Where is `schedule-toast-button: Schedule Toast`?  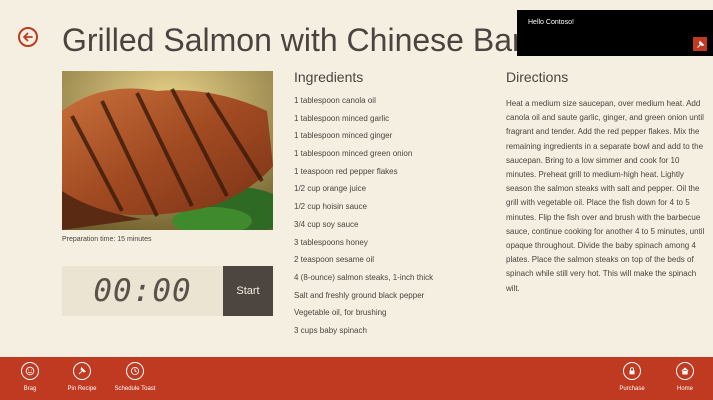
schedule-toast-button: Schedule Toast is located at coordinates (135, 377).